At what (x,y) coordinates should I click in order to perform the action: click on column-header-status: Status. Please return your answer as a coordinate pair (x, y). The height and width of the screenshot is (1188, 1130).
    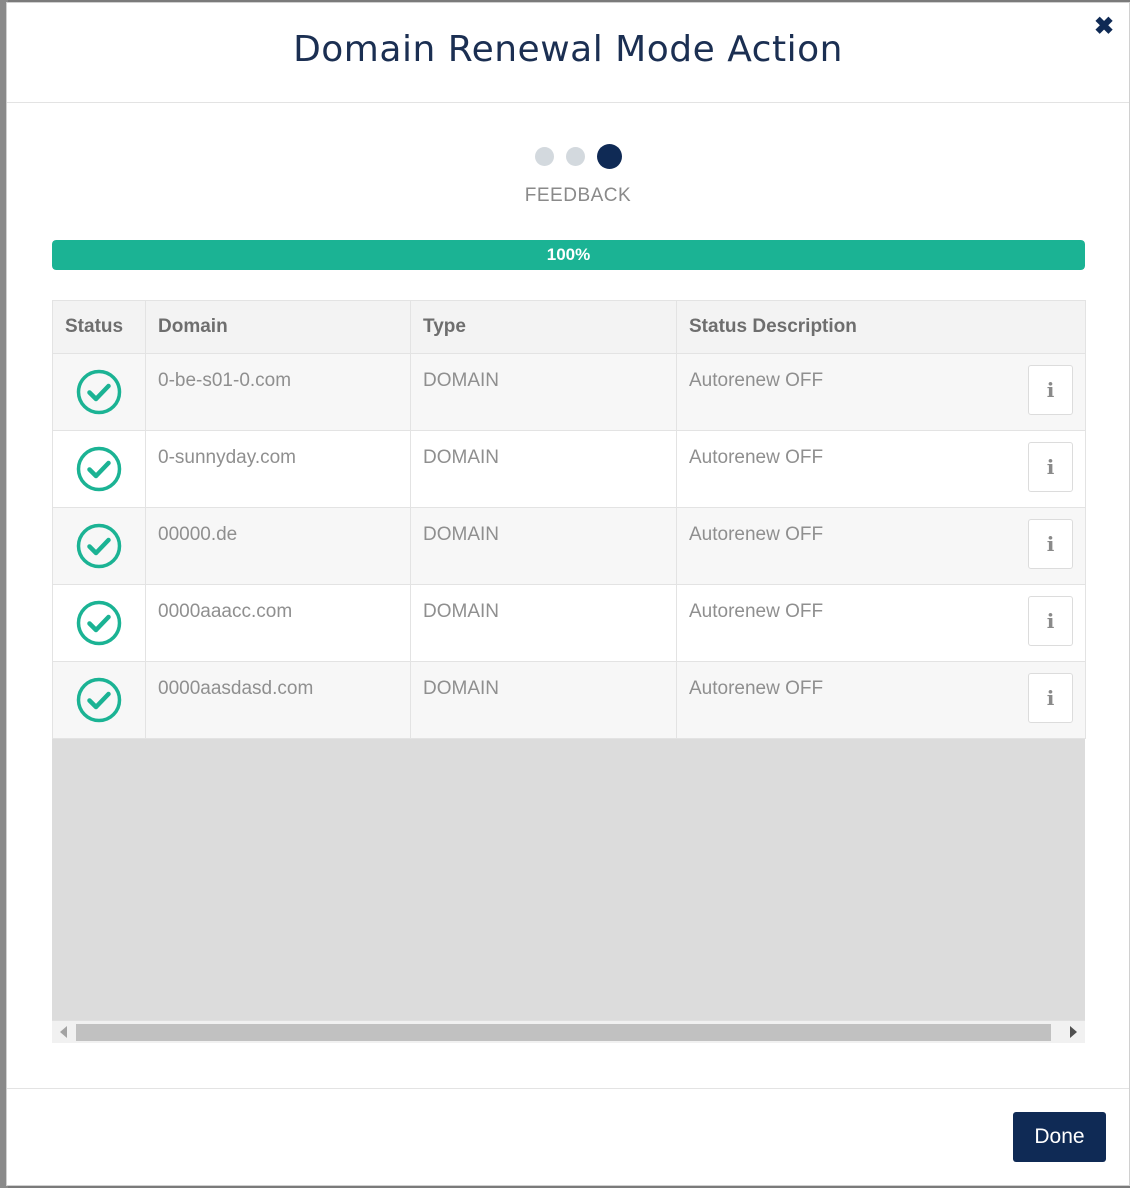
    Looking at the image, I should click on (99, 327).